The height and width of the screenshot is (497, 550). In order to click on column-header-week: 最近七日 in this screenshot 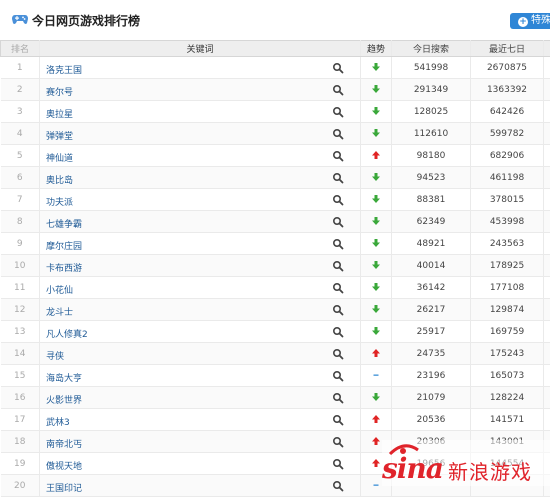, I will do `click(507, 49)`.